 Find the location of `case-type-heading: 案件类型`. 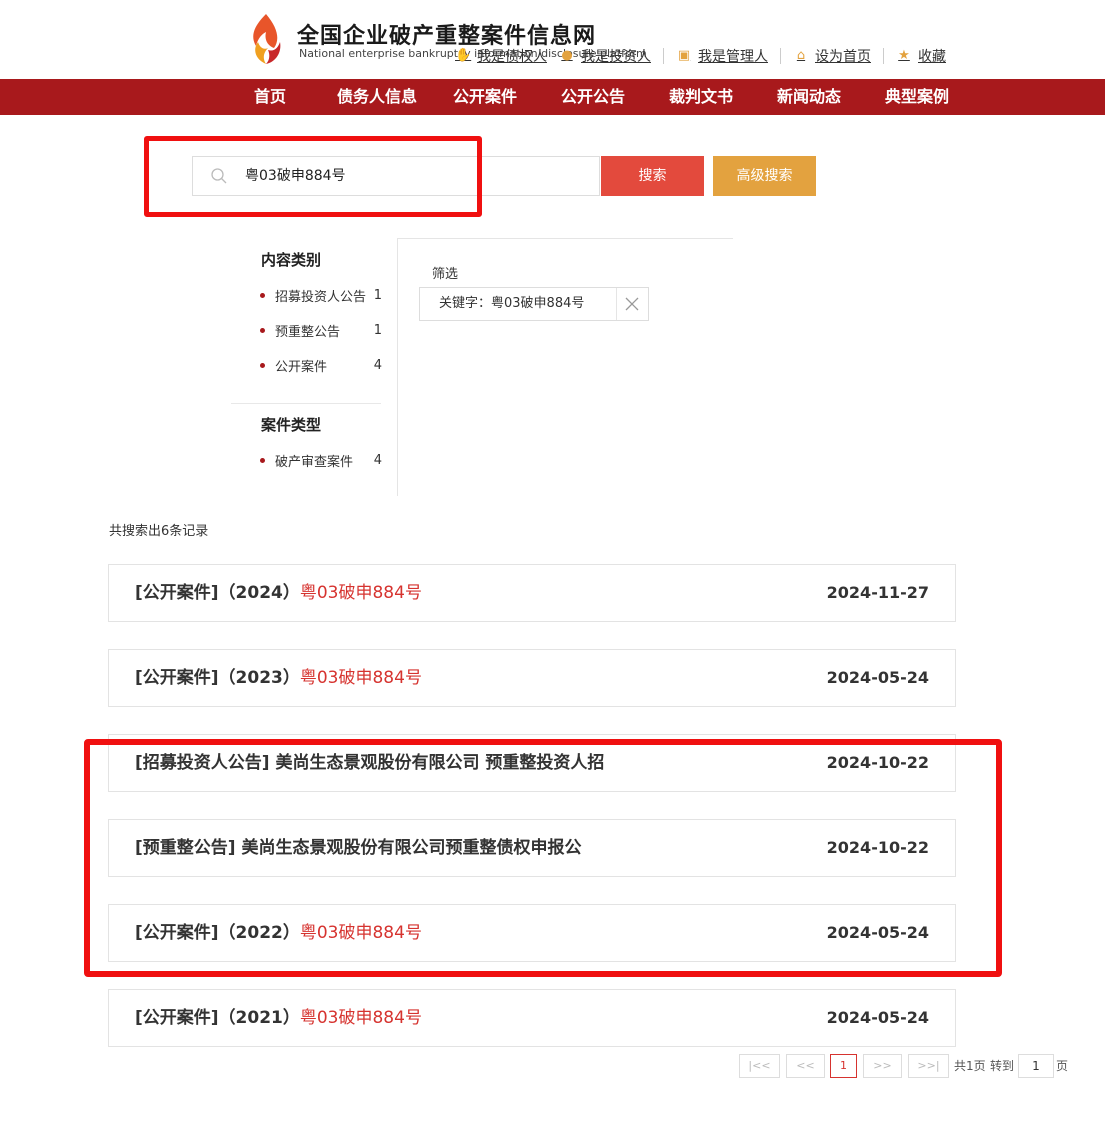

case-type-heading: 案件类型 is located at coordinates (291, 425).